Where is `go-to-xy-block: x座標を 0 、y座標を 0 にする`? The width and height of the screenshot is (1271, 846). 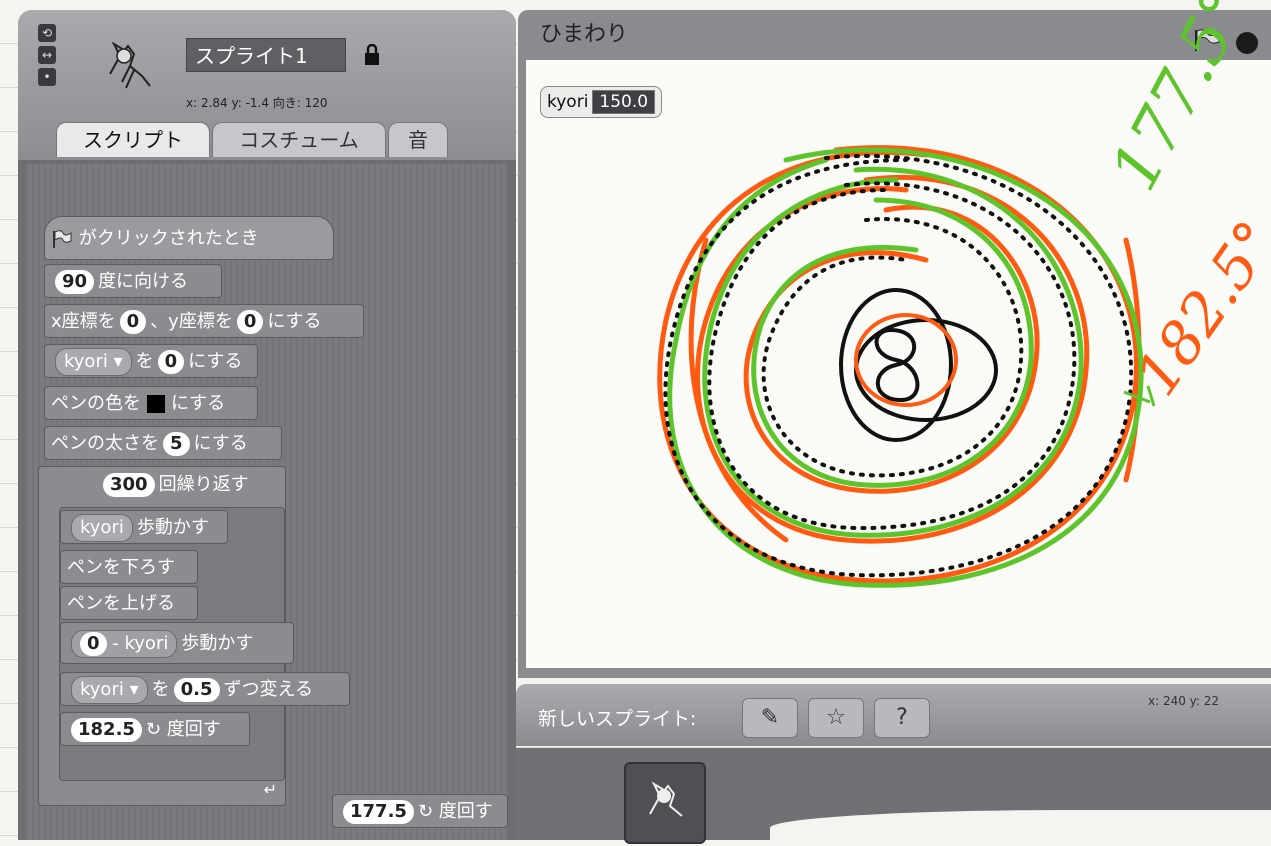
go-to-xy-block: x座標を 0 、y座標を 0 にする is located at coordinates (204, 321).